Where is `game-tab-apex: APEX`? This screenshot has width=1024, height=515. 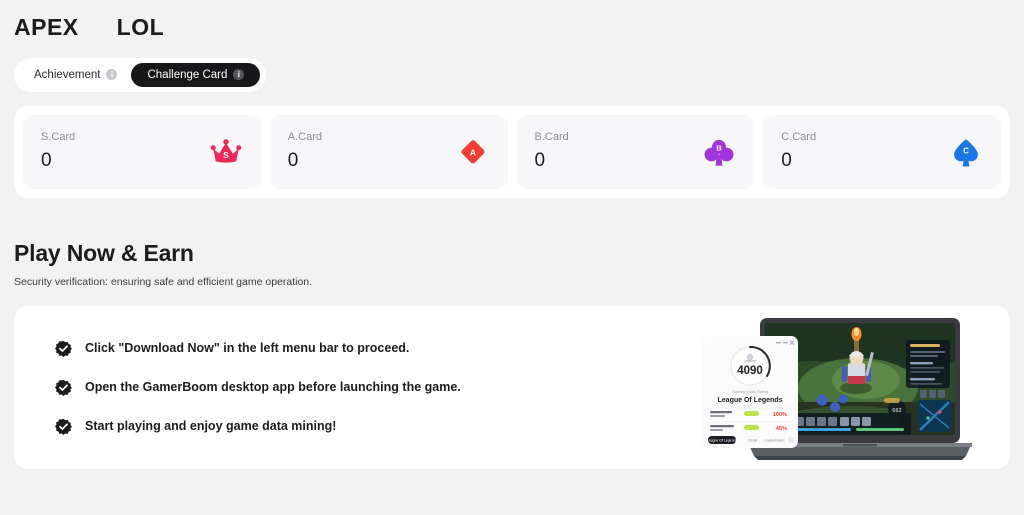 game-tab-apex: APEX is located at coordinates (46, 28).